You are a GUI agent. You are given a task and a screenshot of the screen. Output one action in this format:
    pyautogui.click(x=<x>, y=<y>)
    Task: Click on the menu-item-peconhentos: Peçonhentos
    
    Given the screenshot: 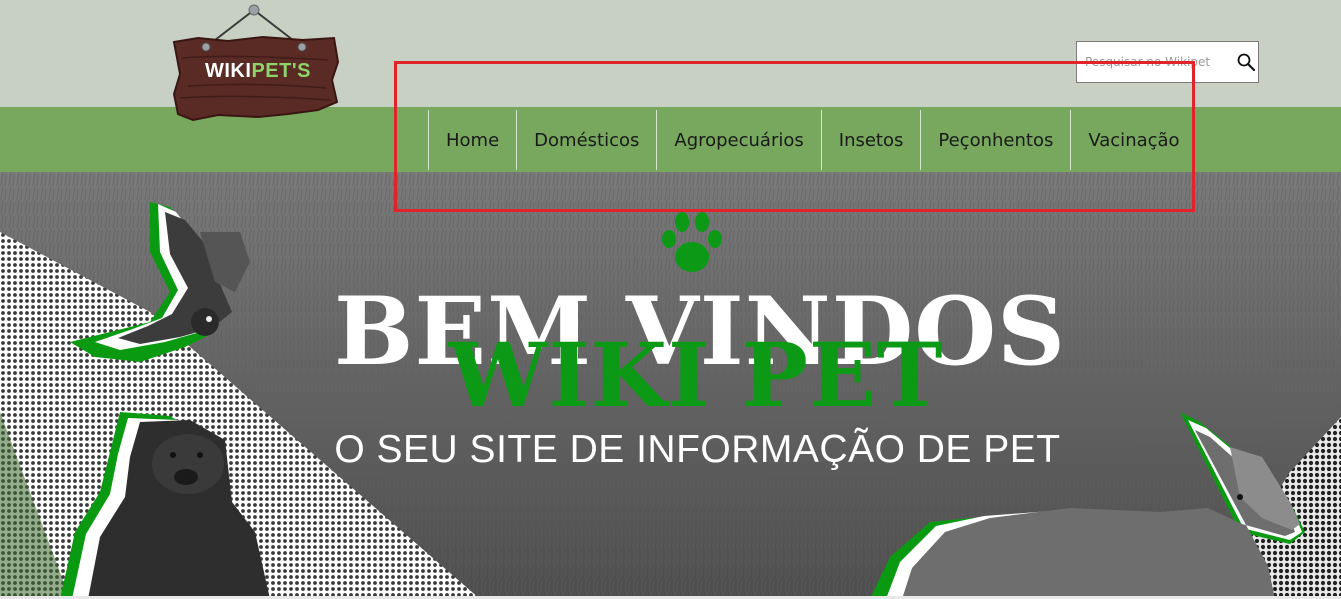 What is the action you would take?
    pyautogui.click(x=995, y=140)
    